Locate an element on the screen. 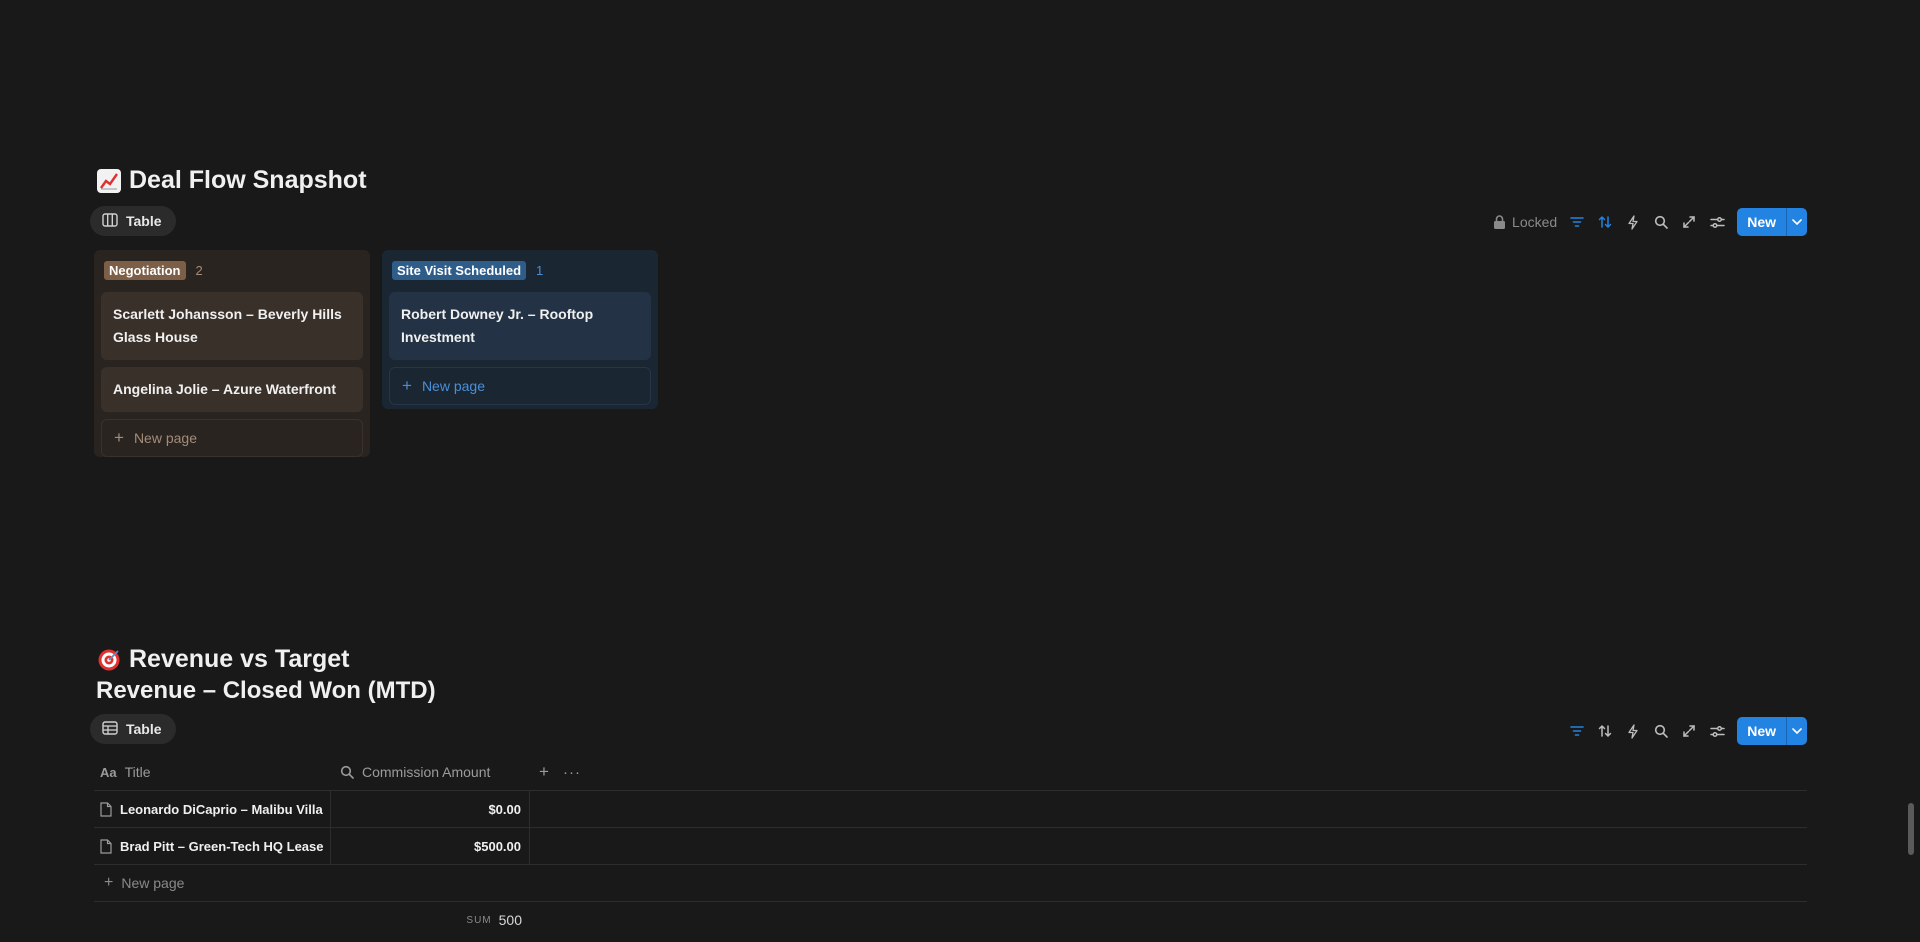 The height and width of the screenshot is (942, 1920). vertical-scrollbar-thumb is located at coordinates (1911, 829).